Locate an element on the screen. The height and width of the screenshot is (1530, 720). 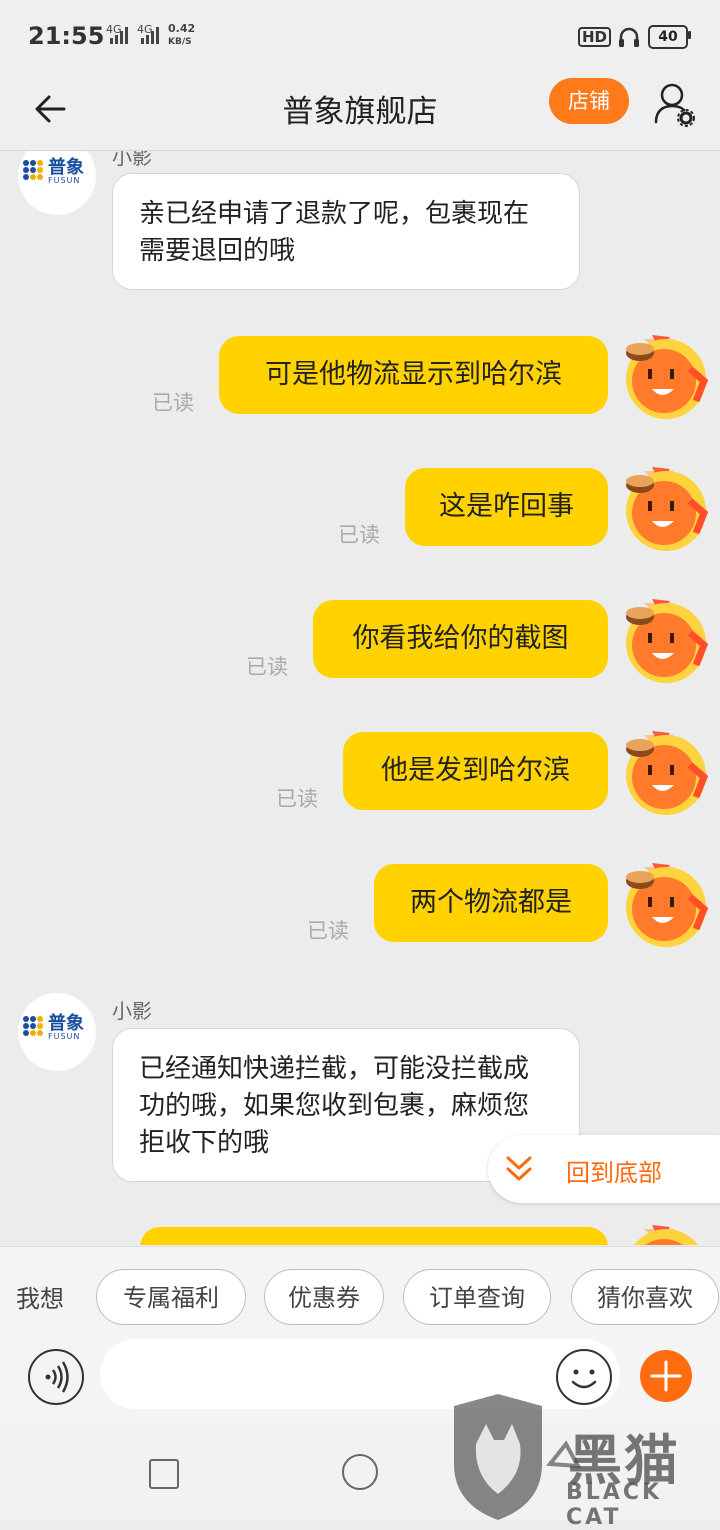
outgoing-message: 两个物流都是 is located at coordinates (491, 903).